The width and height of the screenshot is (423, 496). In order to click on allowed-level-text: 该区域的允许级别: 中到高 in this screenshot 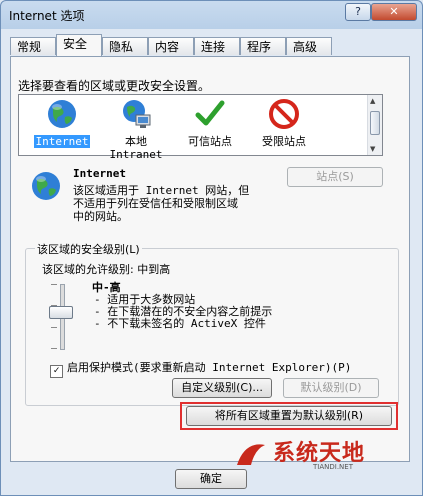, I will do `click(106, 269)`.